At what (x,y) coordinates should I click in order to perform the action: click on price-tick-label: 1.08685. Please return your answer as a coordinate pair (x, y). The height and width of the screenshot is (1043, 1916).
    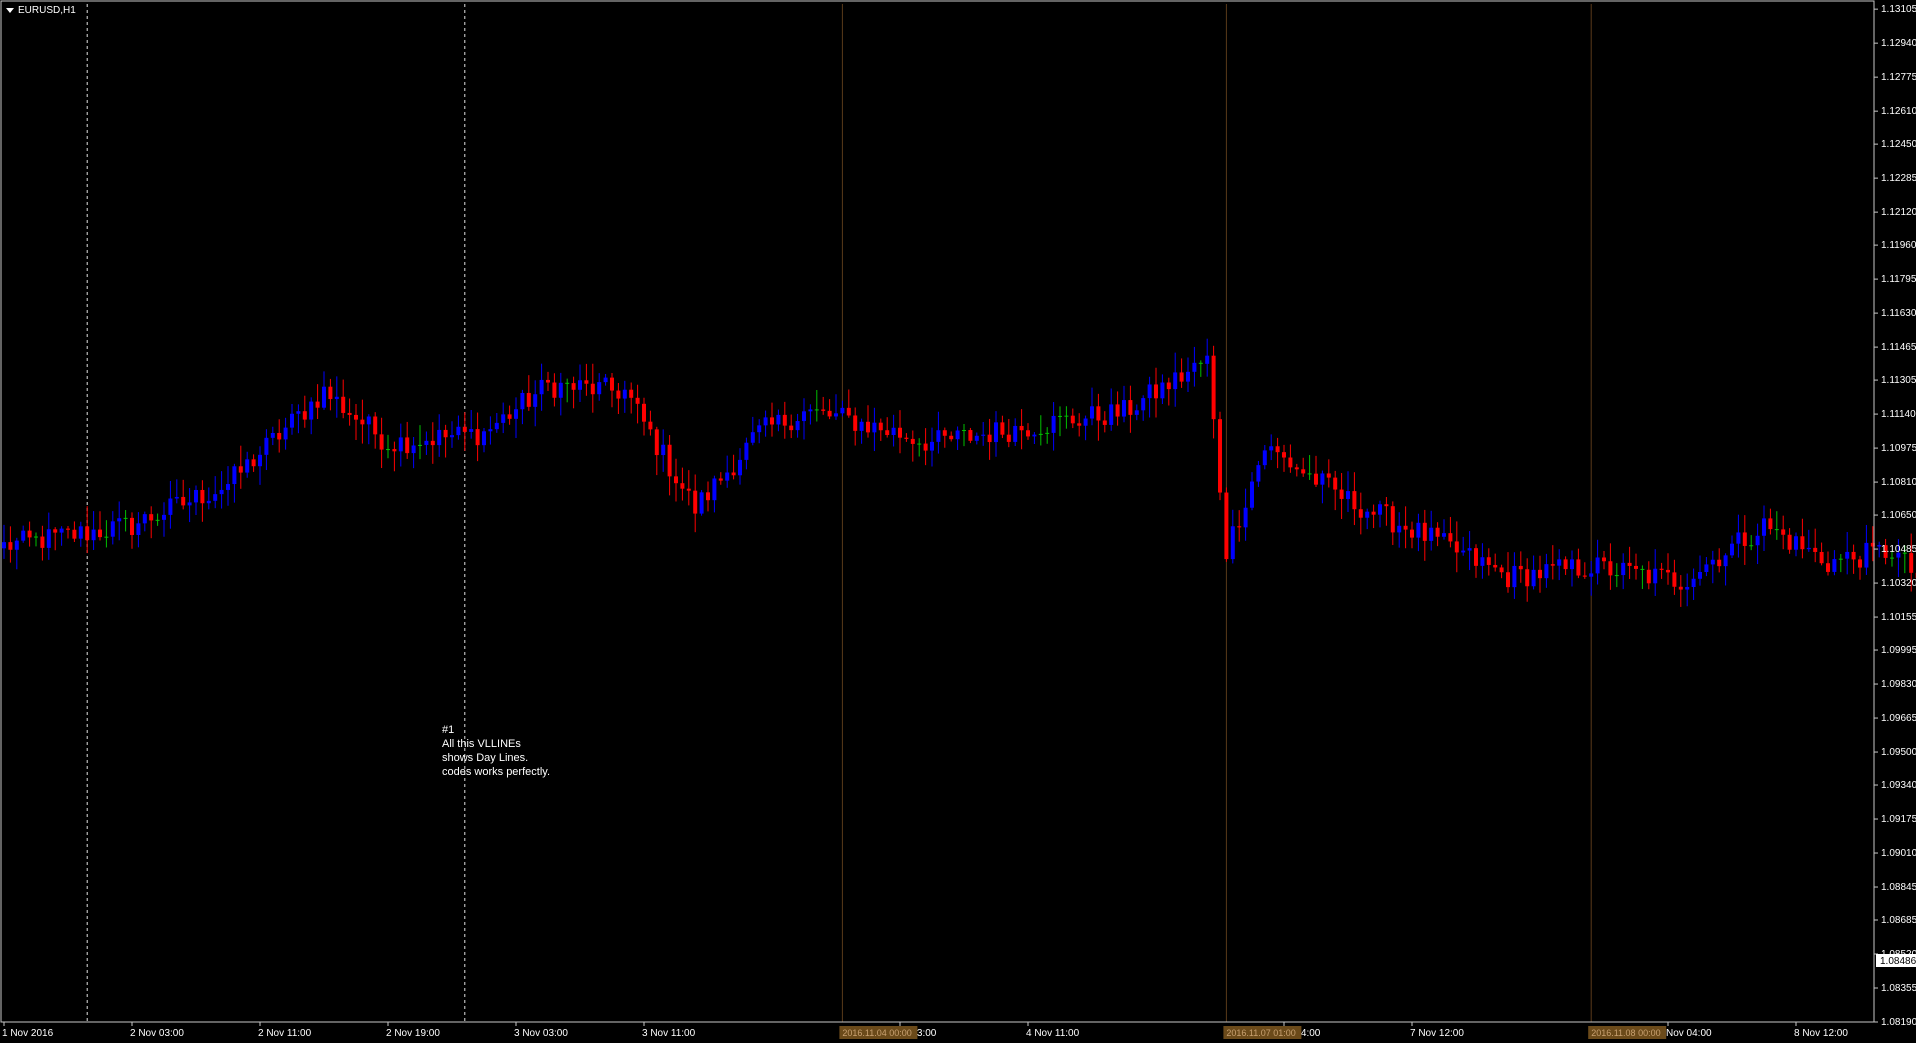
    Looking at the image, I should click on (1898, 920).